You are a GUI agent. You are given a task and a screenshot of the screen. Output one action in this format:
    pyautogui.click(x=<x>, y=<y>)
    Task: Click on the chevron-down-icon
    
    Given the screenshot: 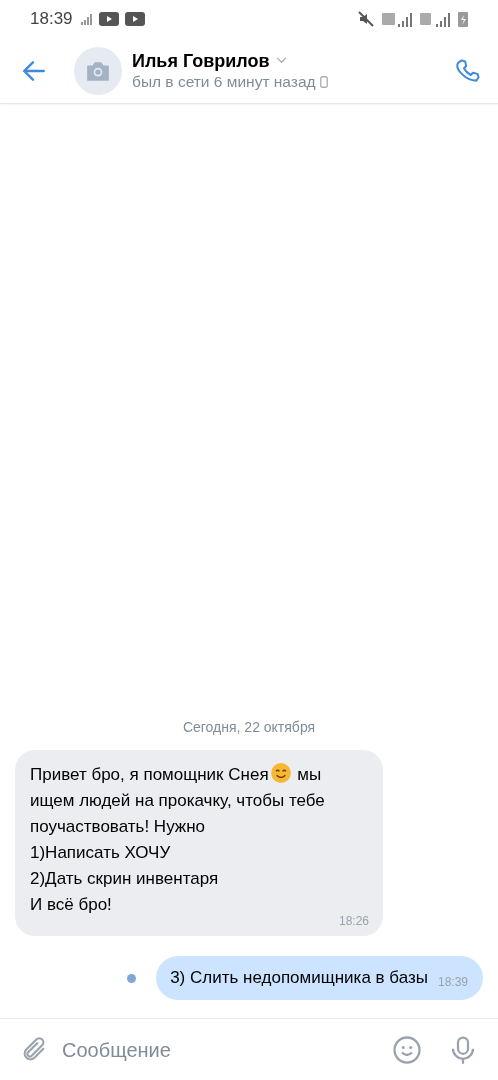 What is the action you would take?
    pyautogui.click(x=281, y=60)
    